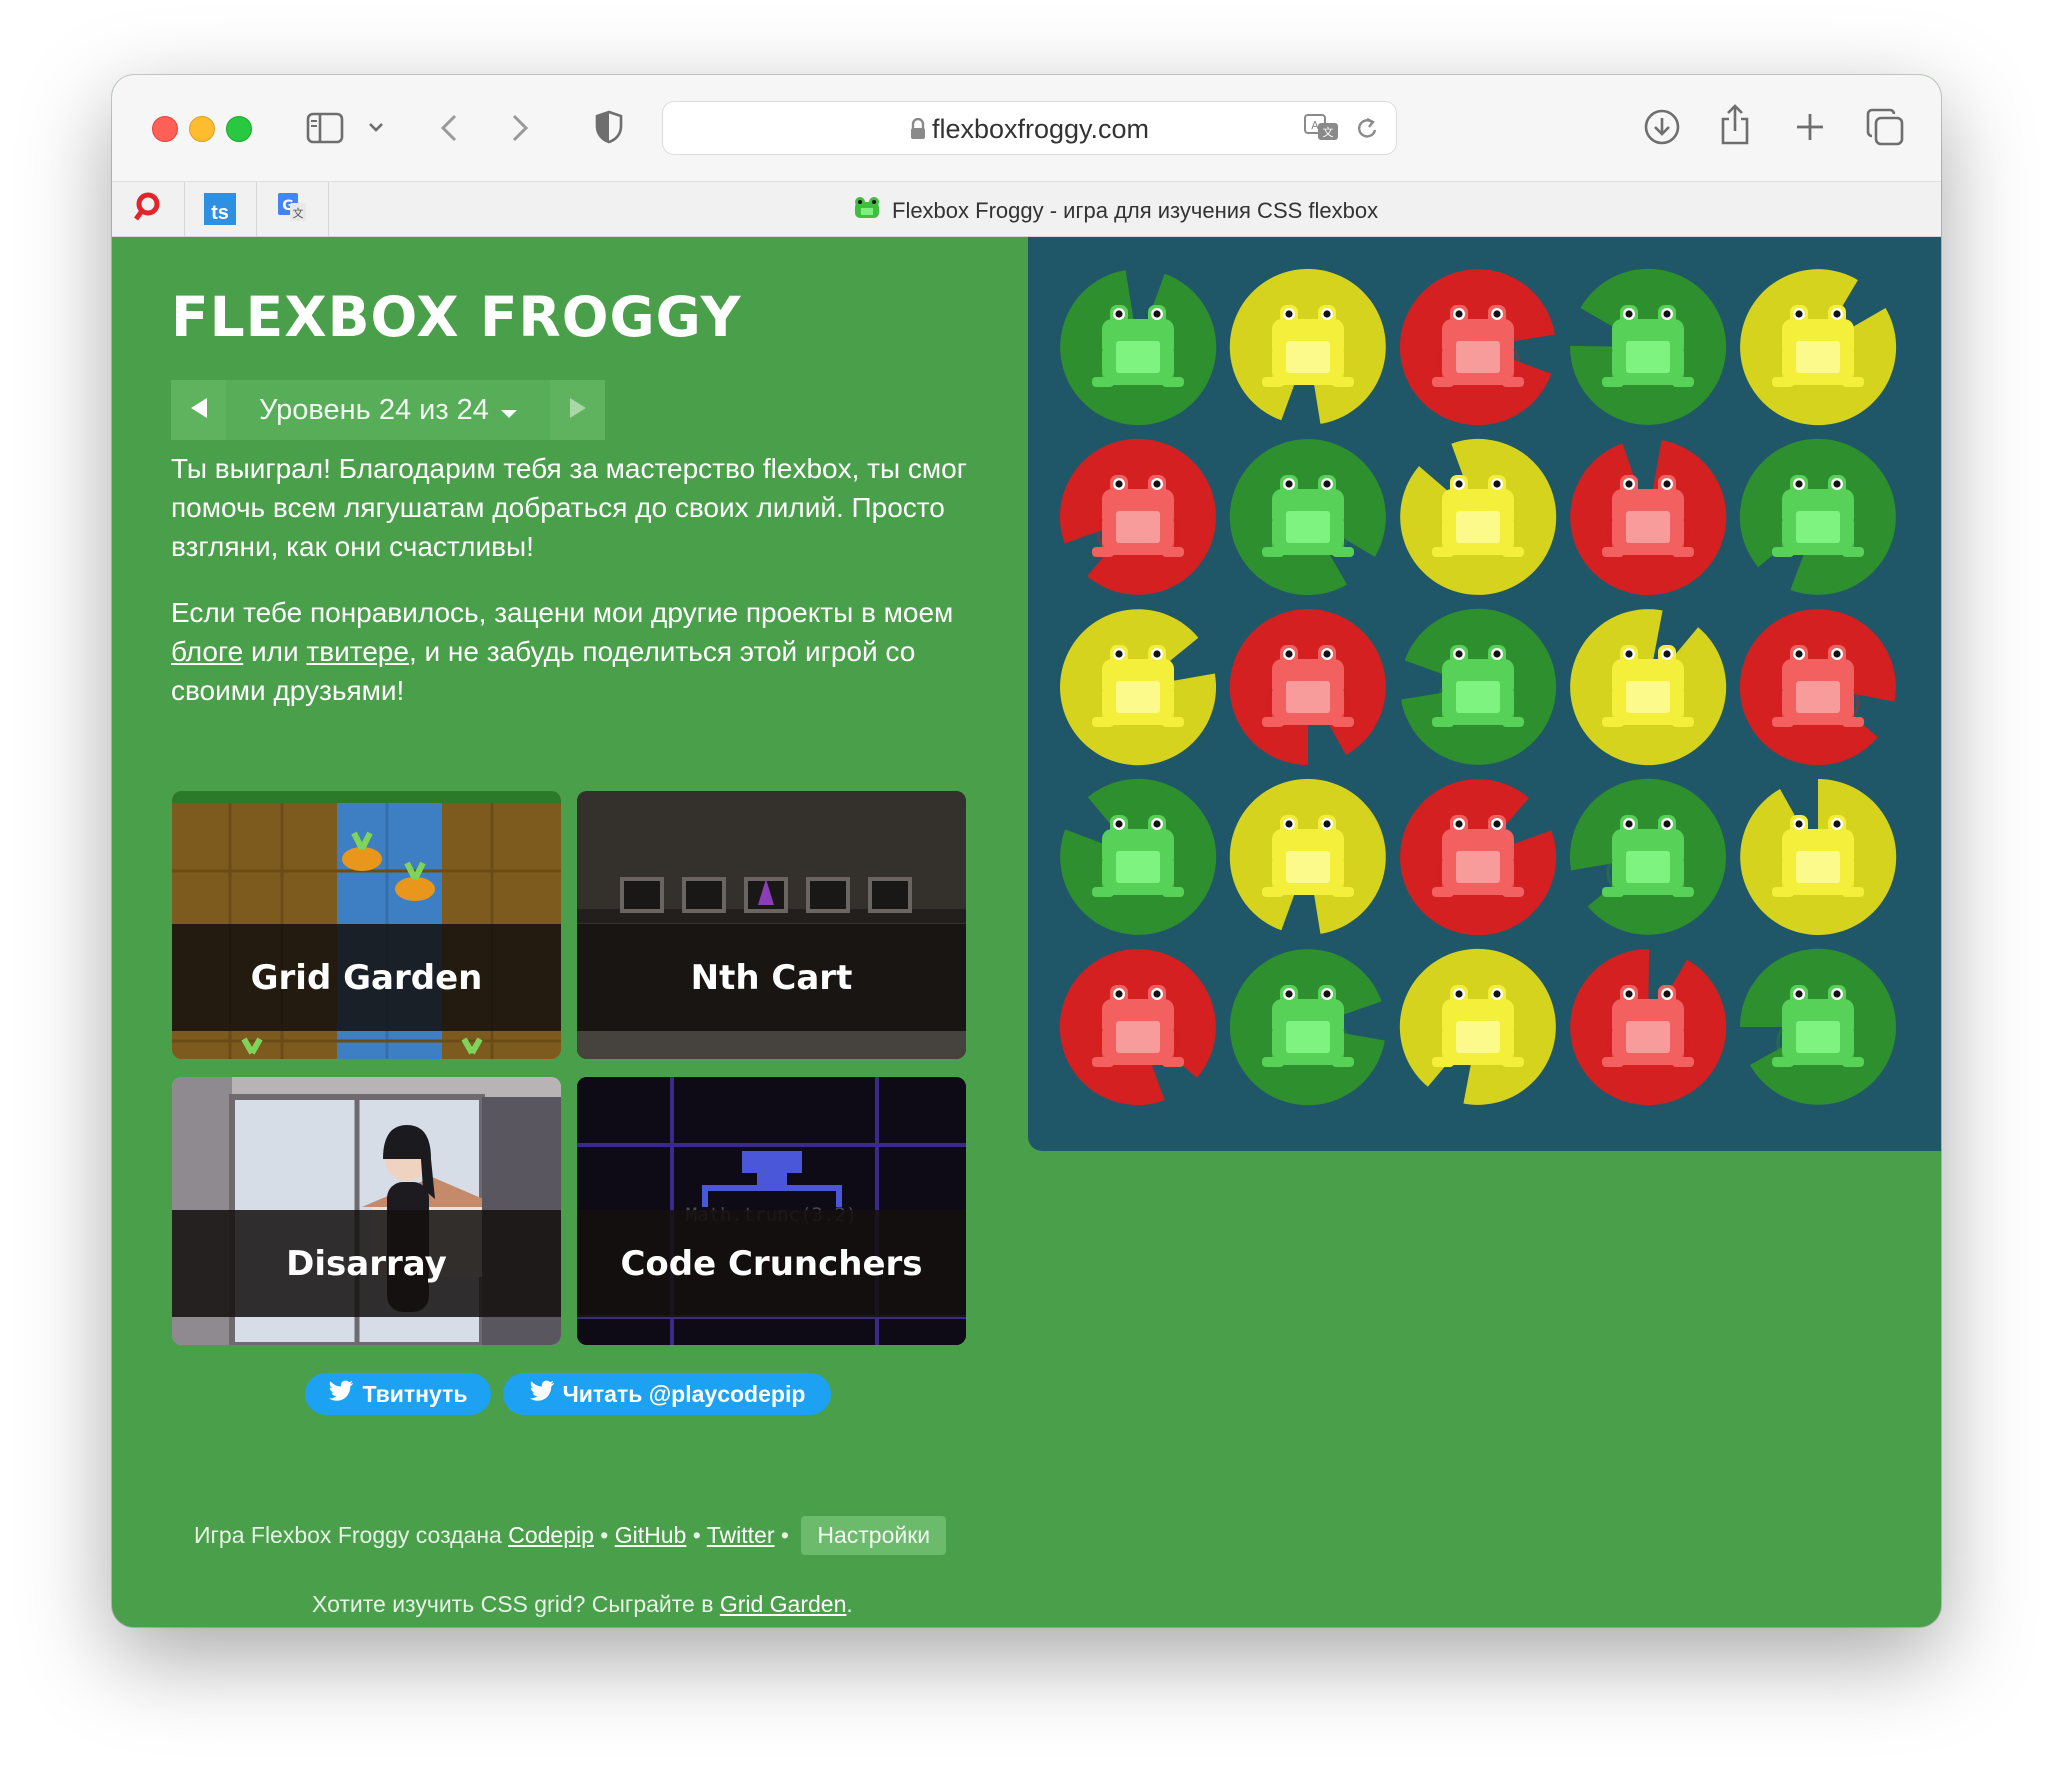  I want to click on nth-cart-label: Nth Cart, so click(771, 977).